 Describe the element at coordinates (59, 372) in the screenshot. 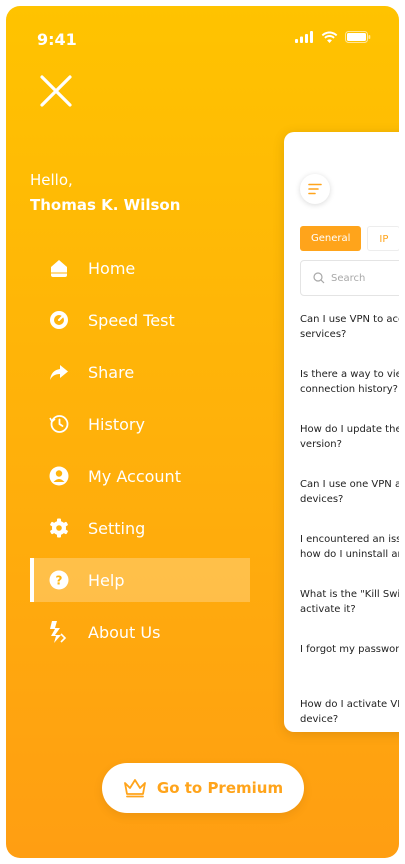

I see `share-arrow-icon` at that location.